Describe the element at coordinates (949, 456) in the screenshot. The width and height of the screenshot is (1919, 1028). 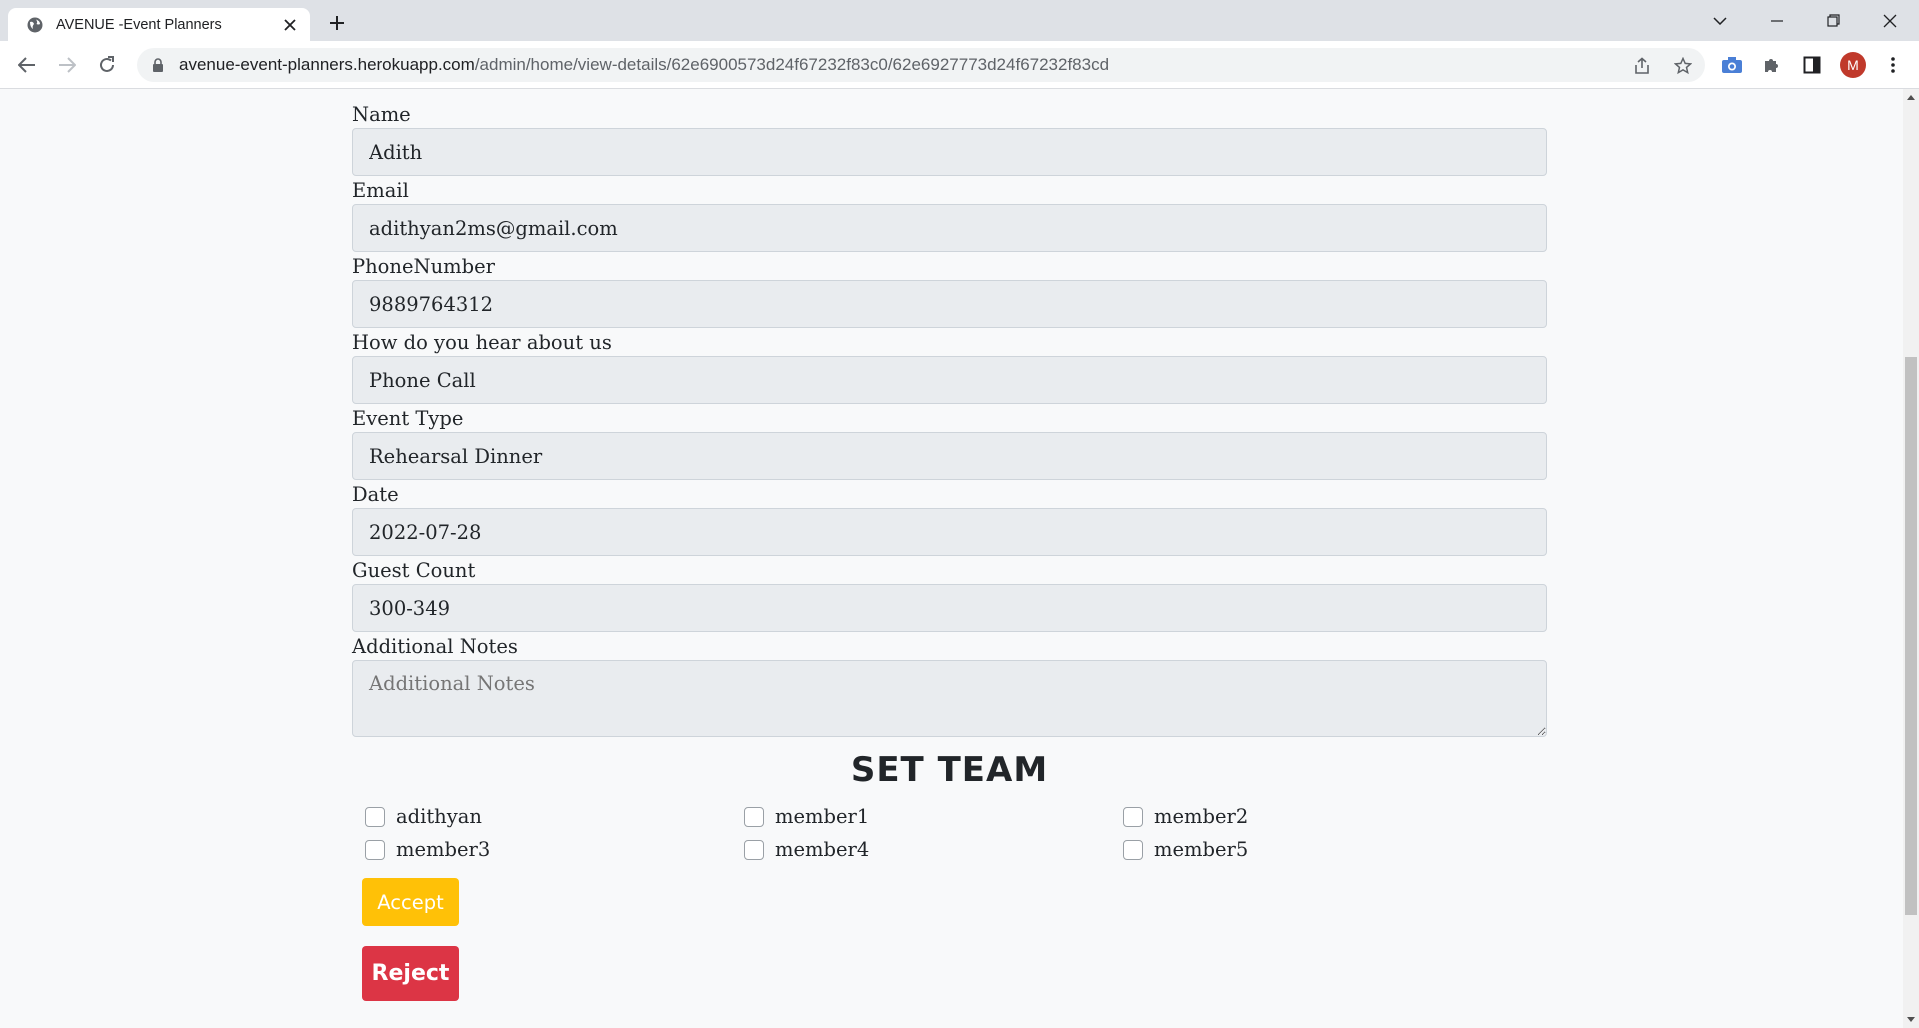
I see `event-type-field` at that location.